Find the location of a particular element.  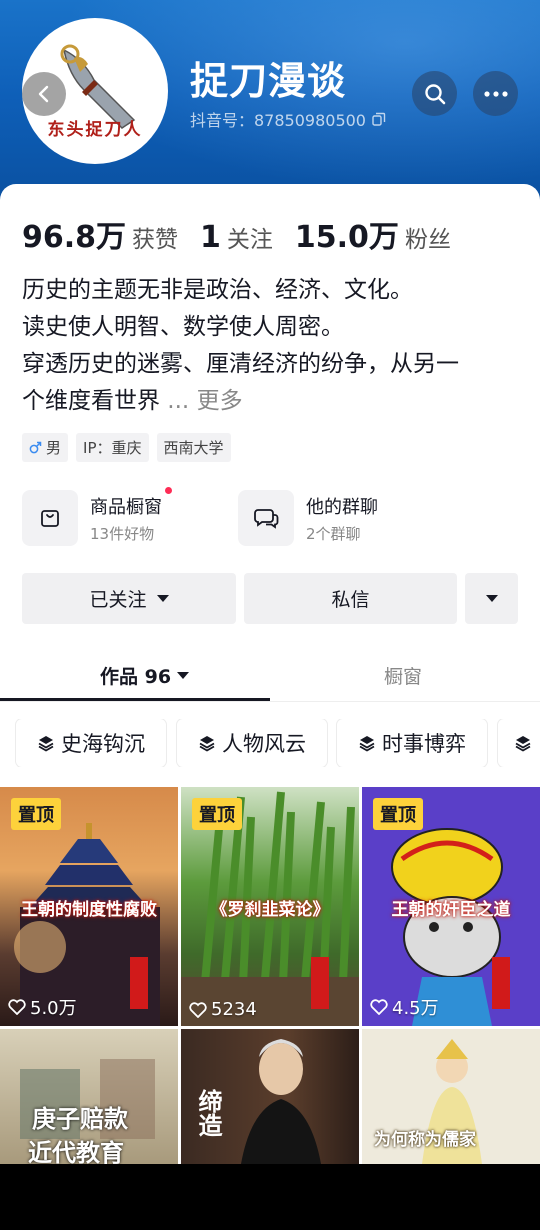

collection-chip: 时事博弈 is located at coordinates (412, 743).